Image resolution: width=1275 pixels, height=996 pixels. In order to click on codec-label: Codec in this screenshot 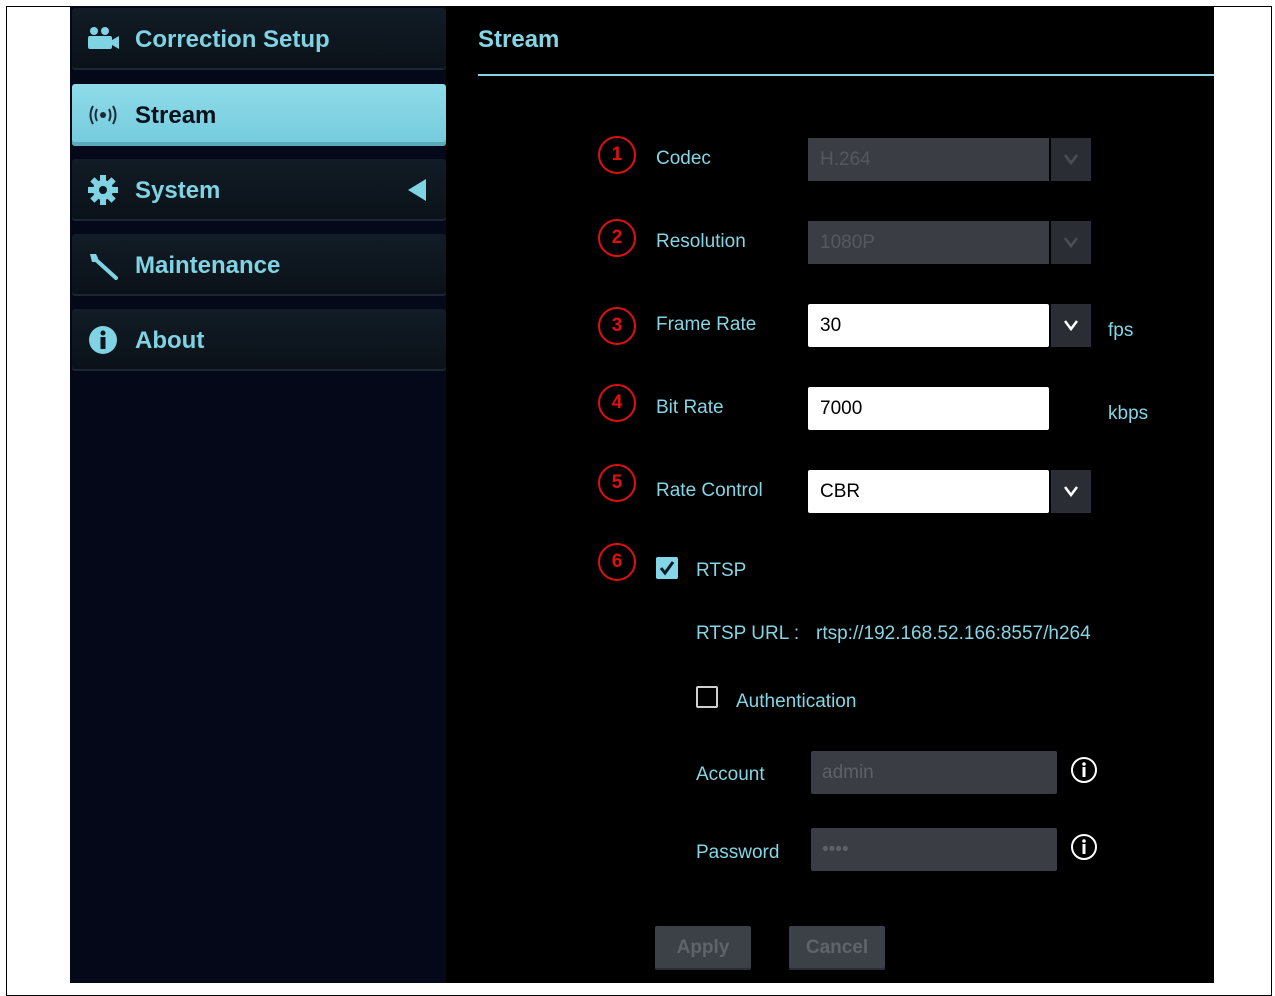, I will do `click(683, 158)`.